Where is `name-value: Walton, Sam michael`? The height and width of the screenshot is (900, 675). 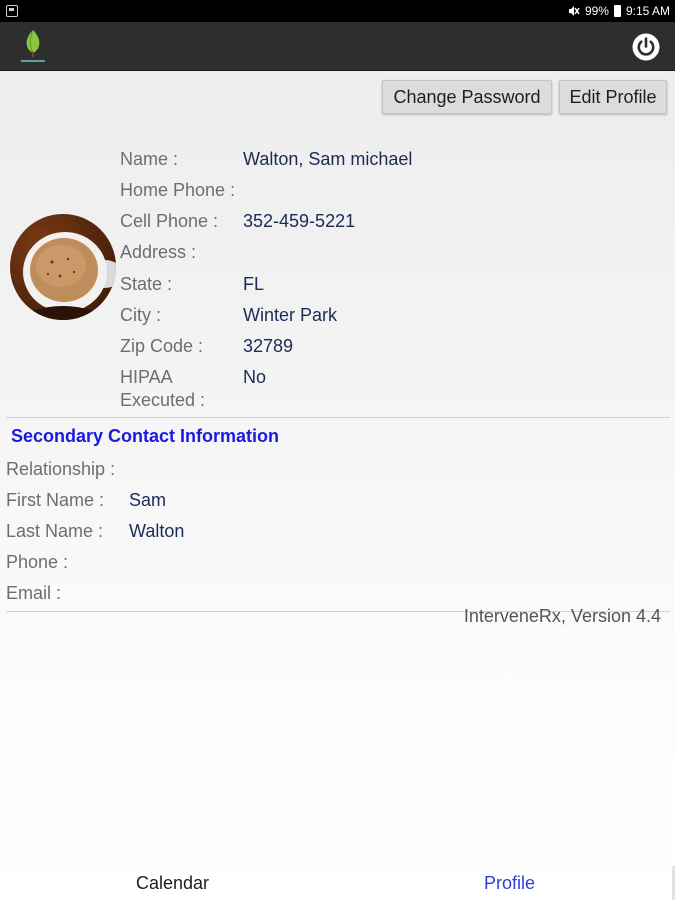
name-value: Walton, Sam michael is located at coordinates (328, 159).